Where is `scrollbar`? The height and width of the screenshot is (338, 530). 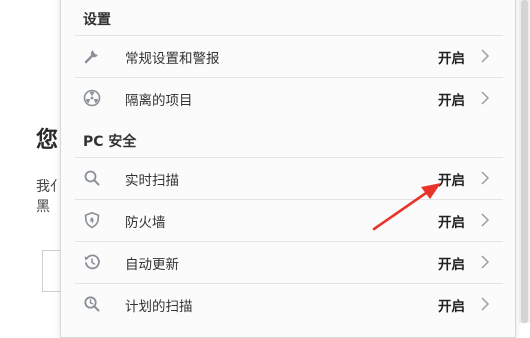
scrollbar is located at coordinates (524, 161).